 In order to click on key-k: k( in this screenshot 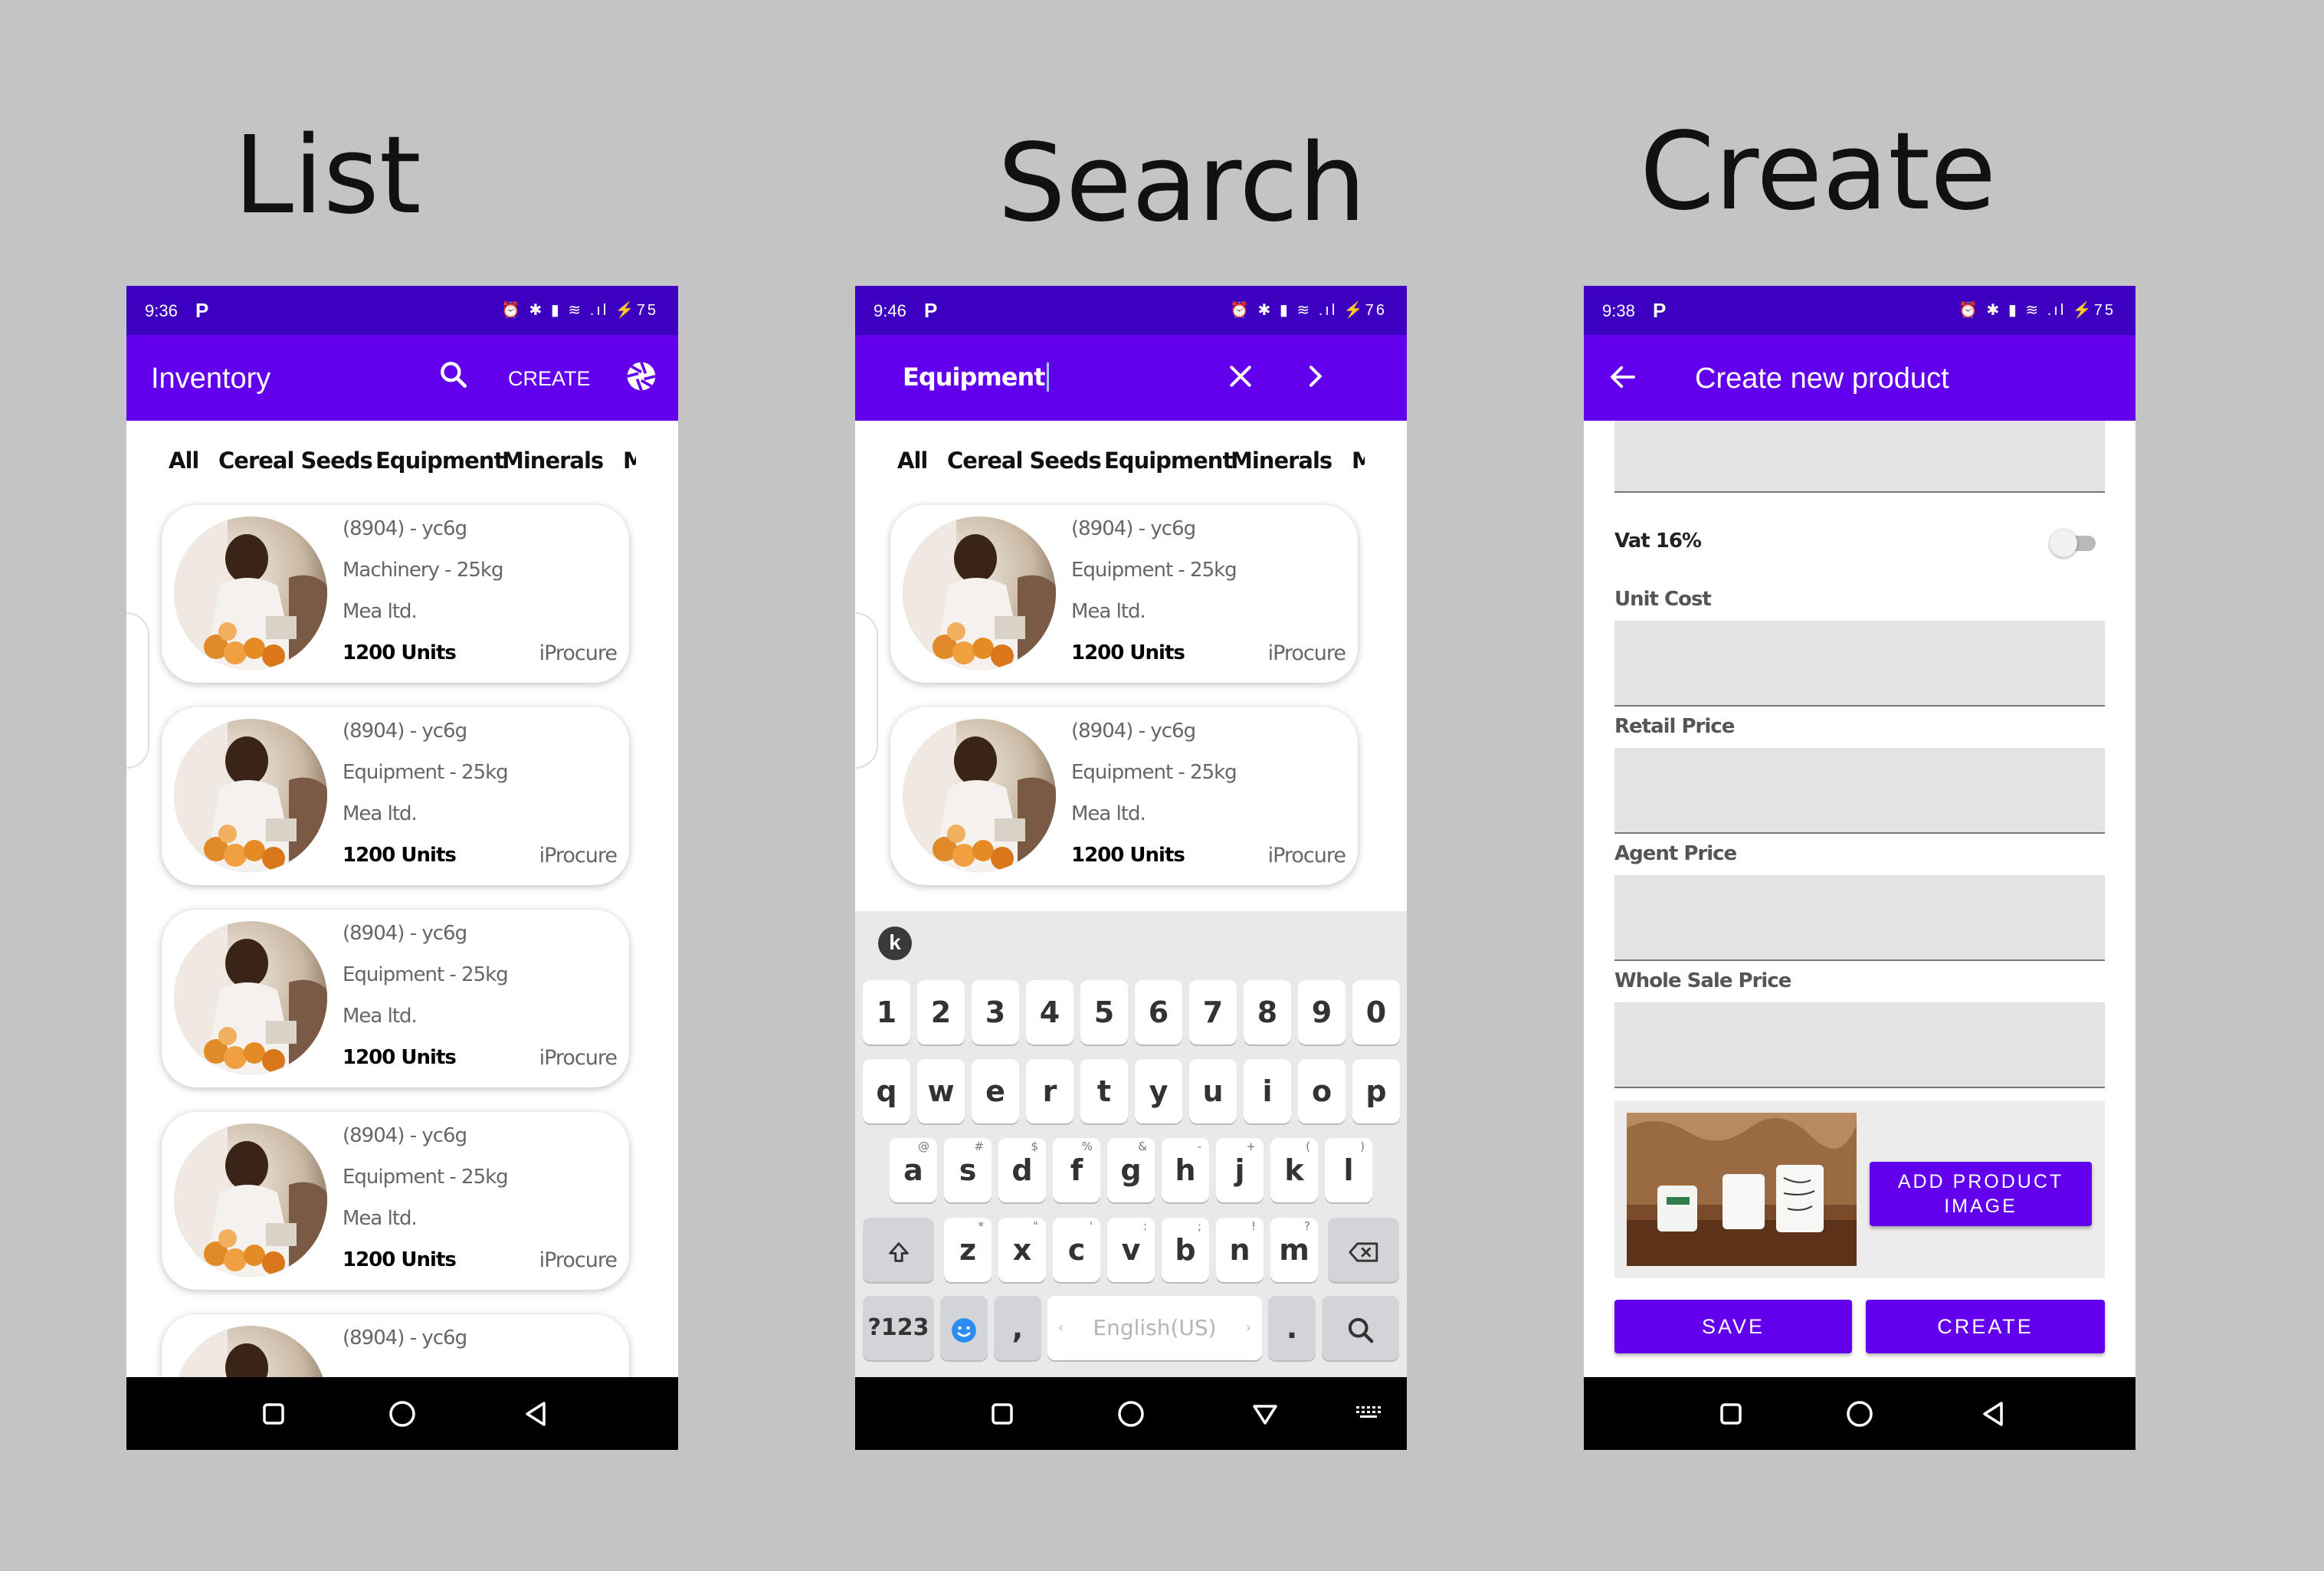, I will do `click(1294, 1170)`.